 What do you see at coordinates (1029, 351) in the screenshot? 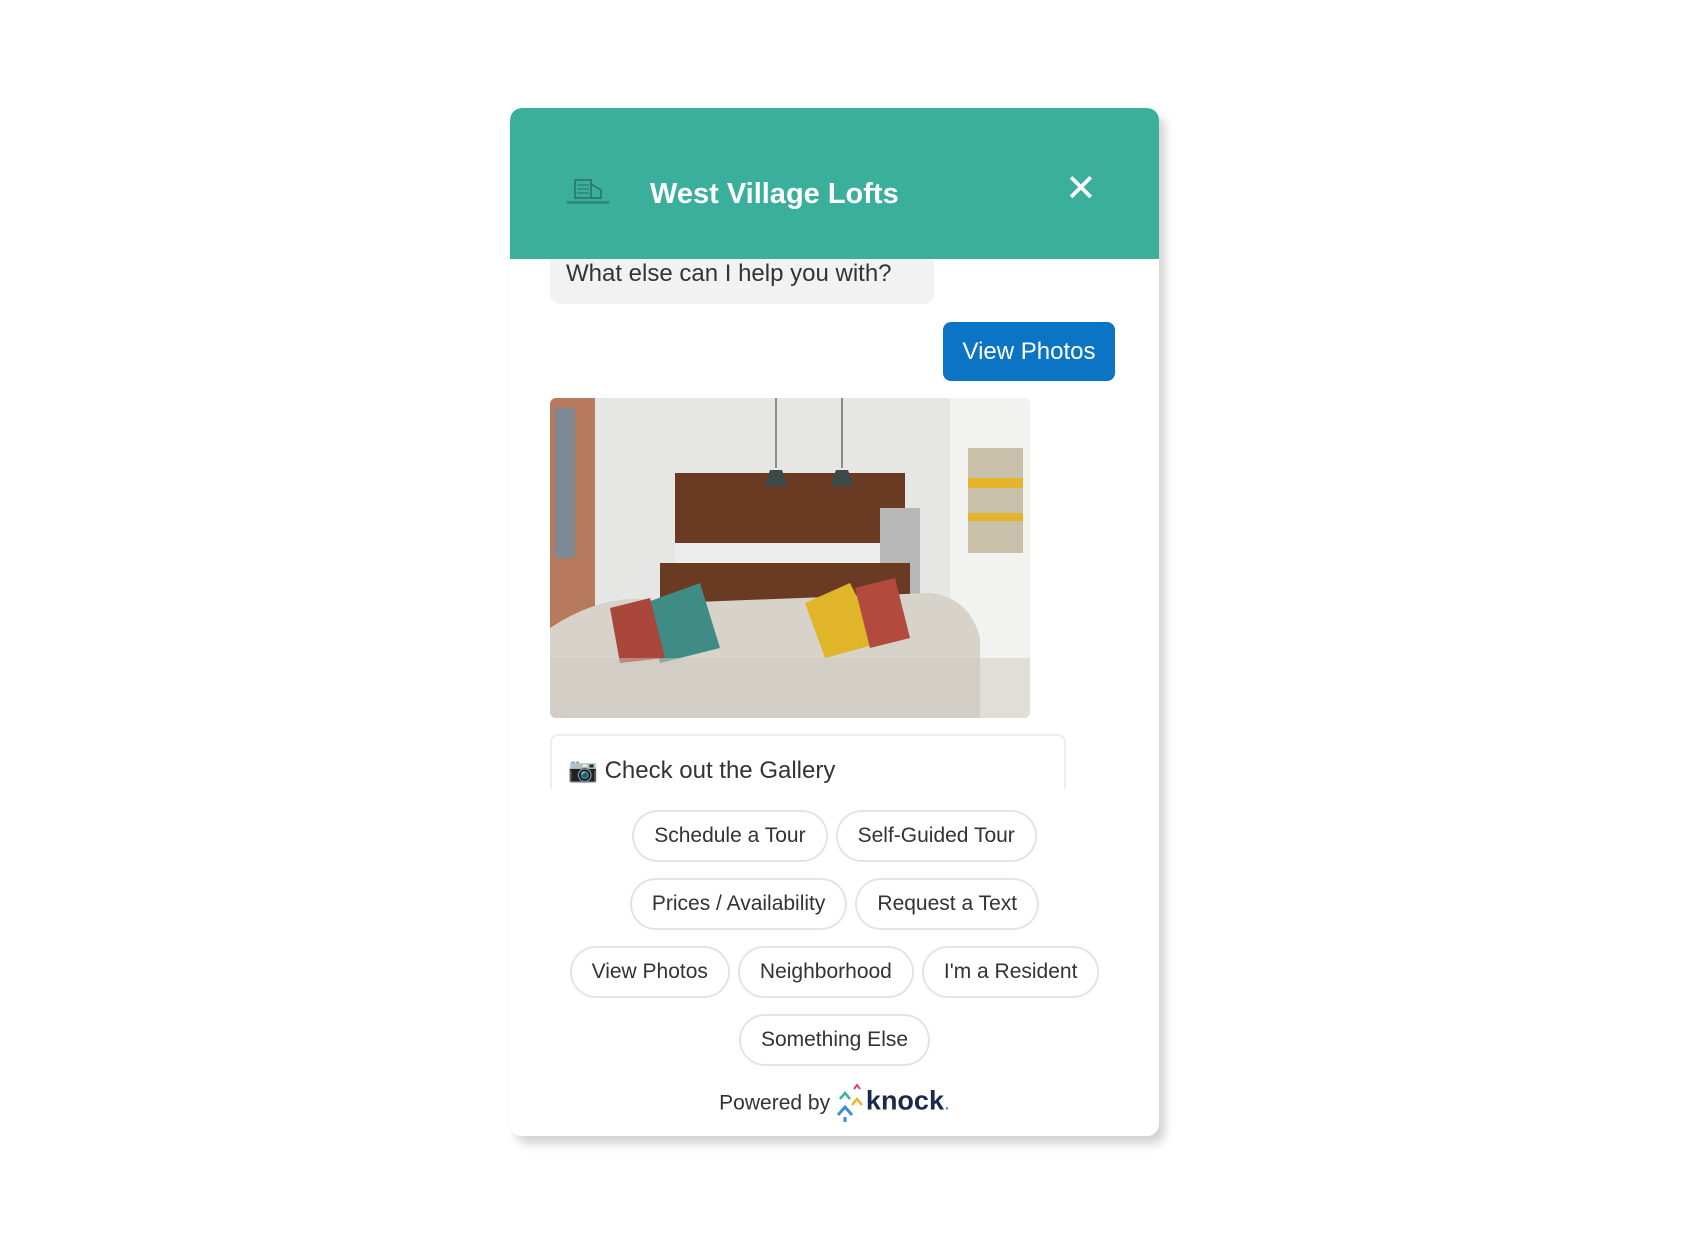
I see `user-message-view-photos: View Photos` at bounding box center [1029, 351].